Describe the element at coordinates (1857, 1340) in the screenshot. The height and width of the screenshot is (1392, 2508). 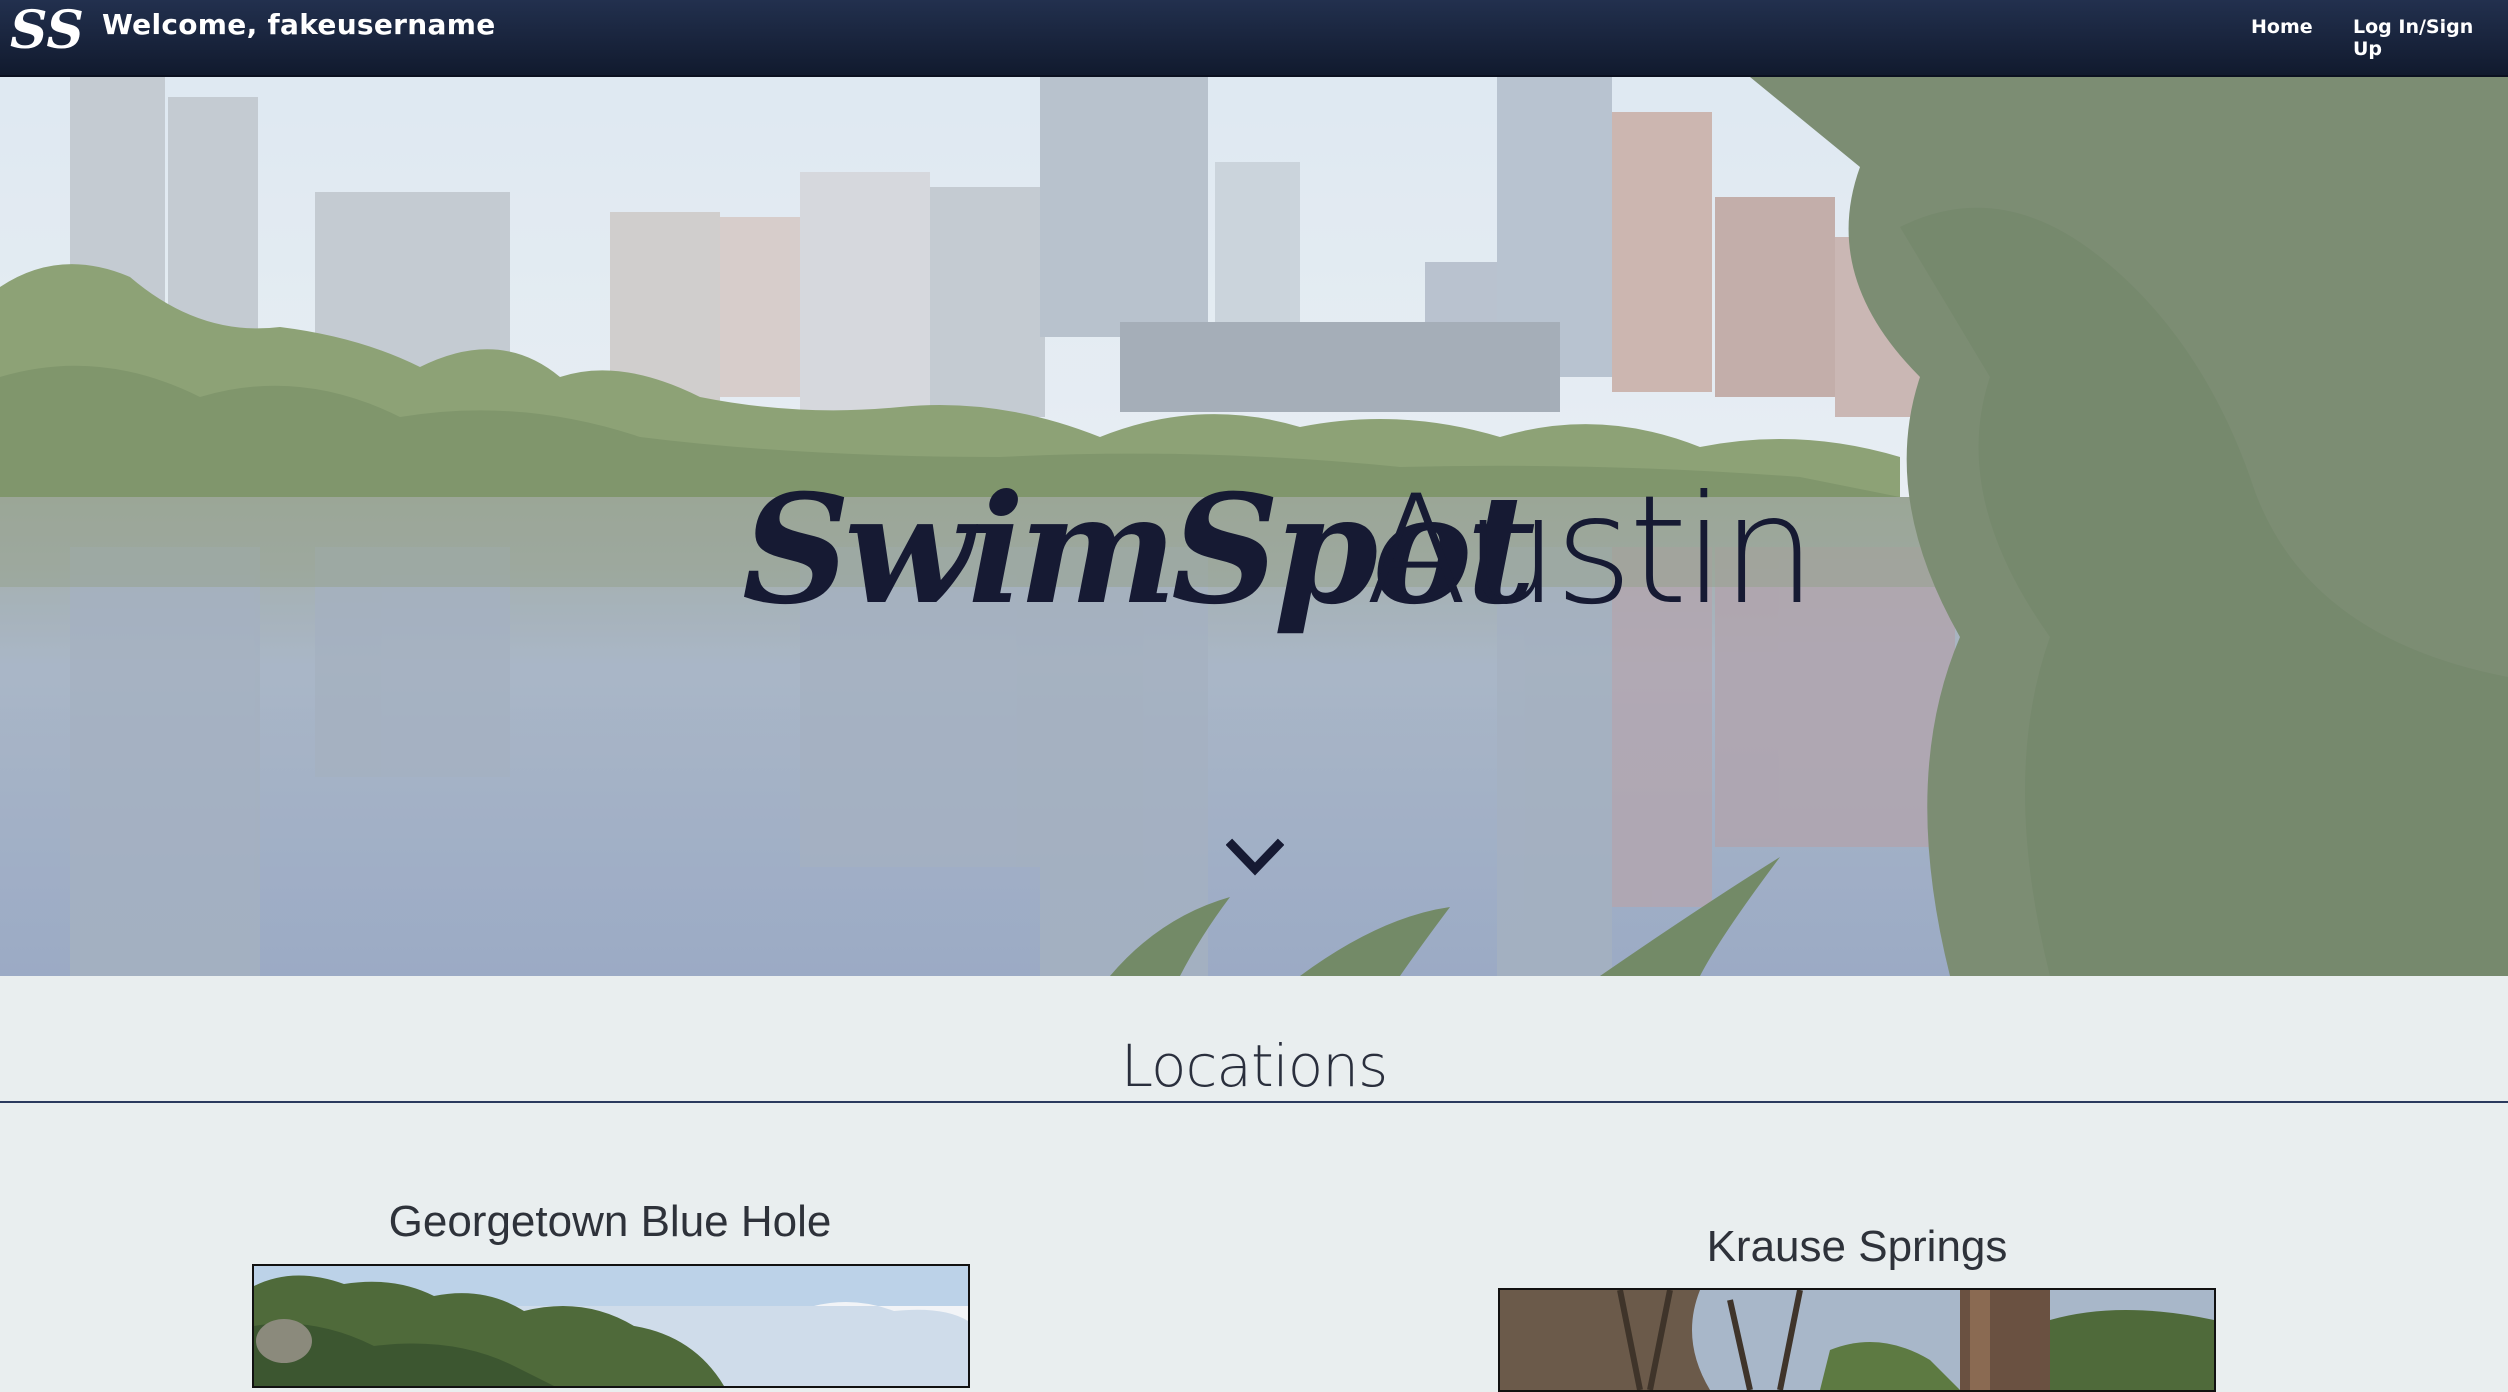
I see `location-image-krause-springs` at that location.